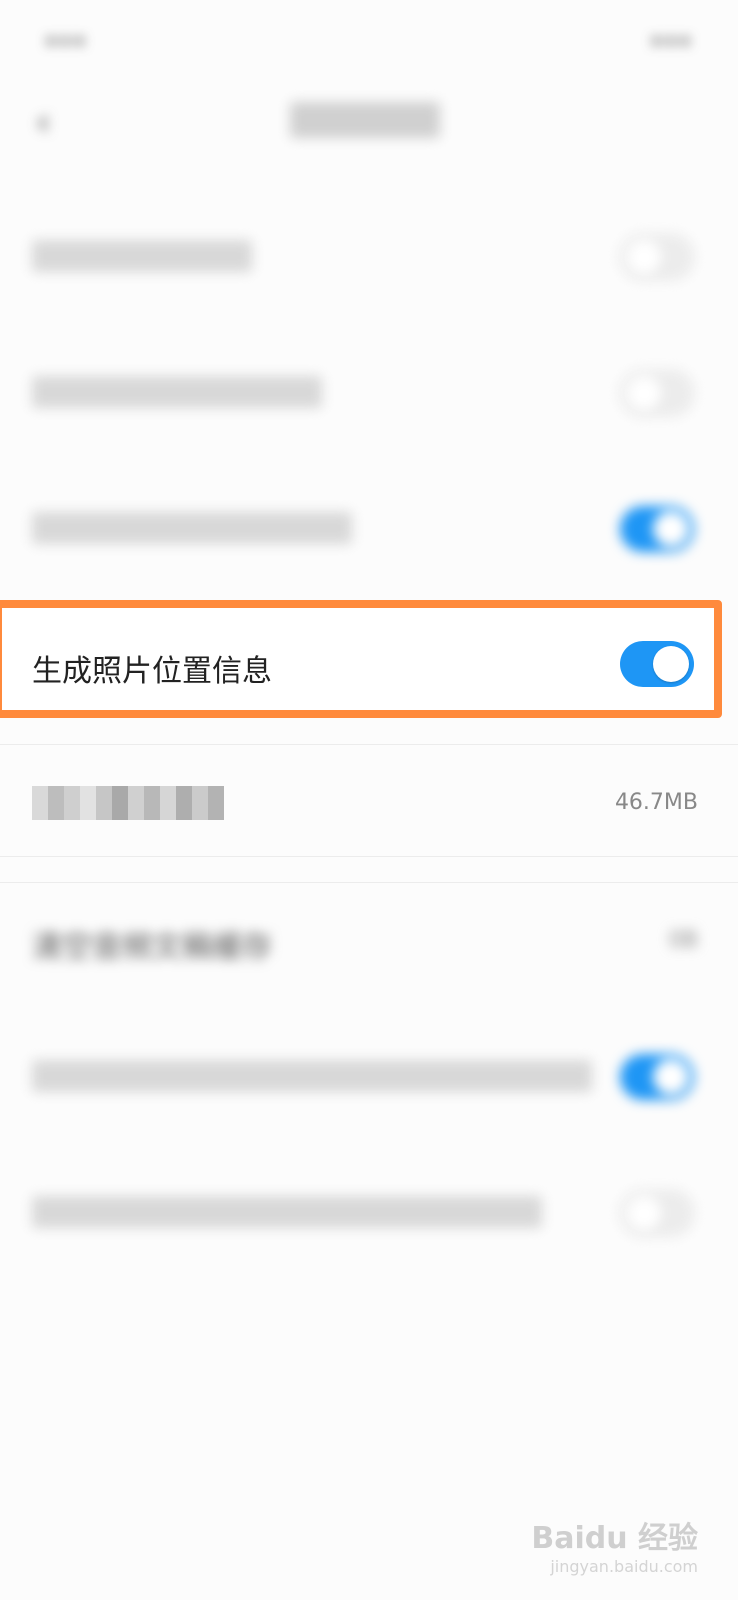 The image size is (738, 1600). Describe the element at coordinates (369, 944) in the screenshot. I see `clear-audio-cache-row: 清空音频文稿缓存 0B` at that location.